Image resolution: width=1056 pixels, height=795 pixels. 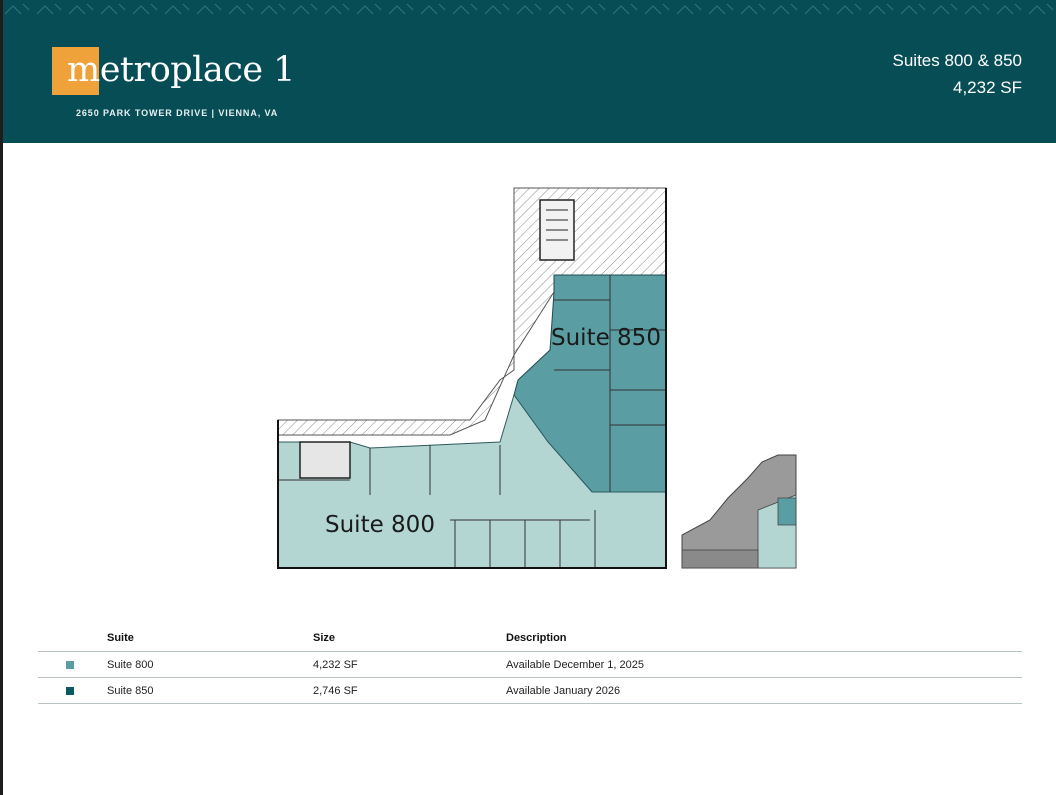 What do you see at coordinates (130, 691) in the screenshot?
I see `row-suite: Suite 850` at bounding box center [130, 691].